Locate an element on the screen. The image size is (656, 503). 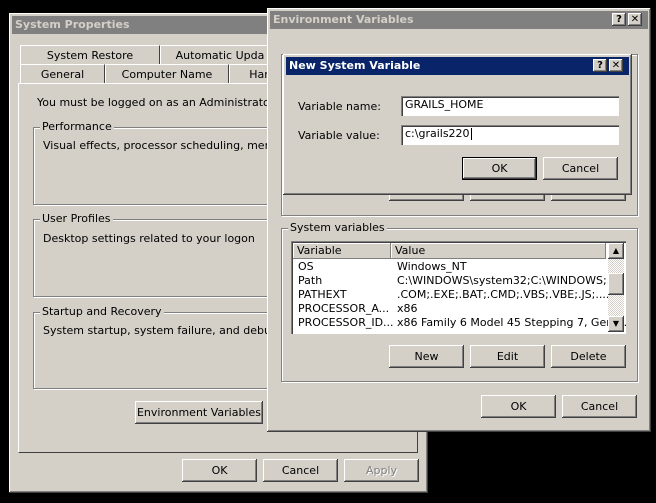
column-header-variable: Variable is located at coordinates (342, 251).